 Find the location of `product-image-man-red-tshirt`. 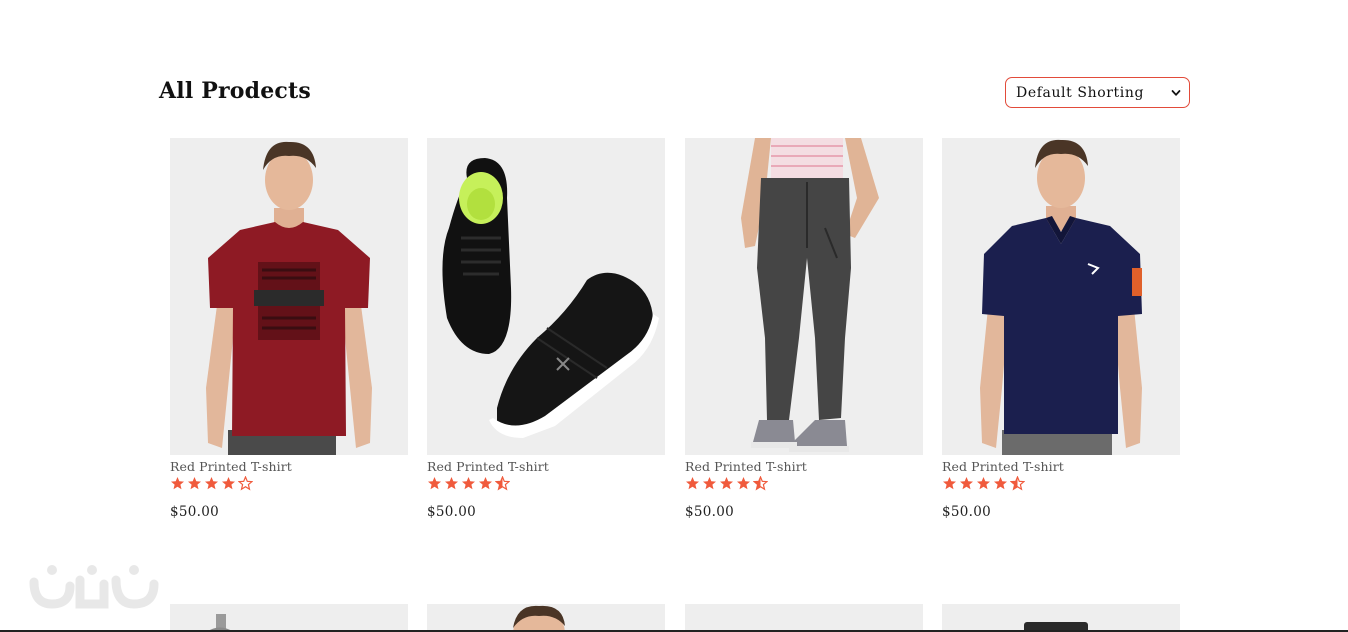

product-image-man-red-tshirt is located at coordinates (289, 296).